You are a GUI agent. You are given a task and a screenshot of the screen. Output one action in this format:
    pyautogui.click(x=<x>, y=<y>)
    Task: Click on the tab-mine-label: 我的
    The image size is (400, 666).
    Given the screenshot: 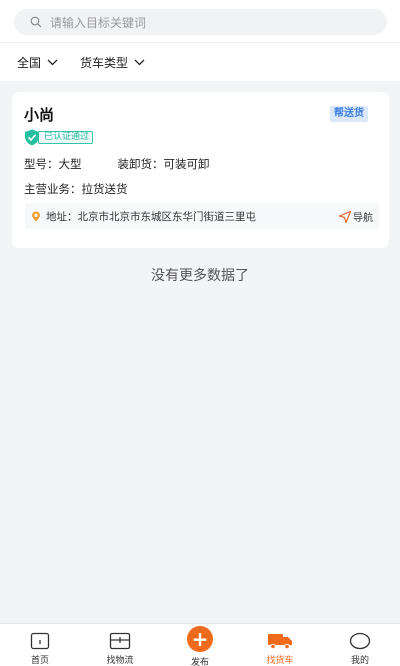 What is the action you would take?
    pyautogui.click(x=359, y=661)
    